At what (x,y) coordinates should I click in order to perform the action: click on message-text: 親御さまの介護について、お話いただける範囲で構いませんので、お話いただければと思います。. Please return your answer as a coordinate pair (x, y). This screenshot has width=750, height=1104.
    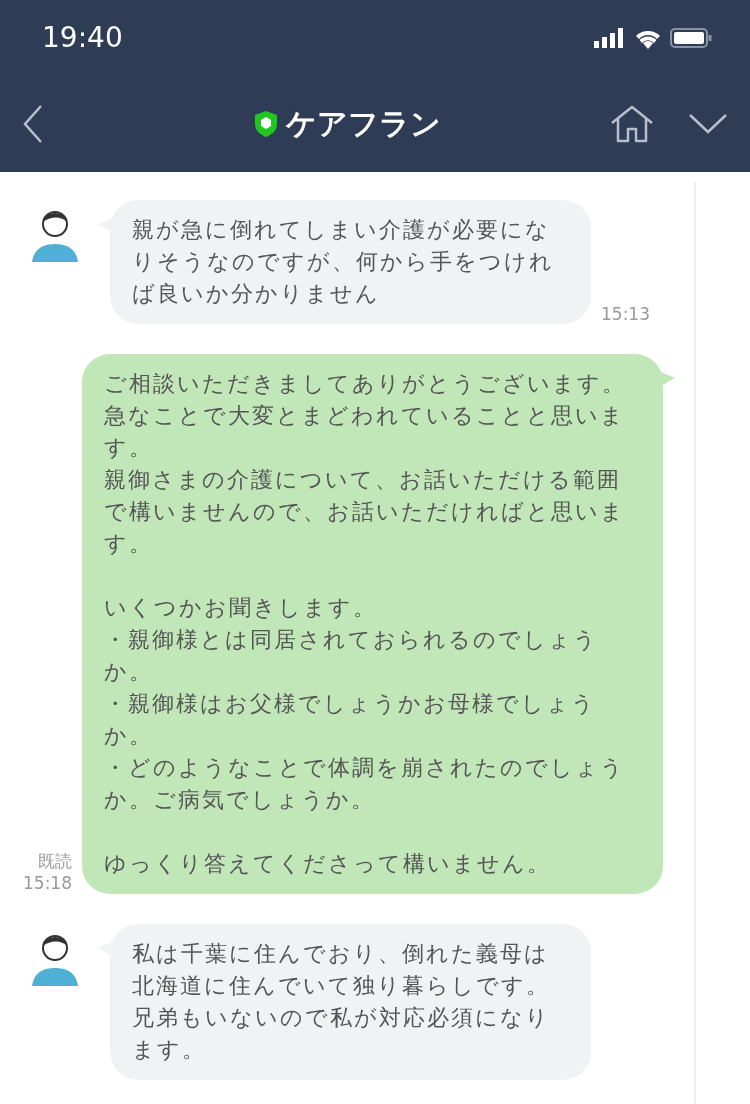
    Looking at the image, I should click on (365, 512).